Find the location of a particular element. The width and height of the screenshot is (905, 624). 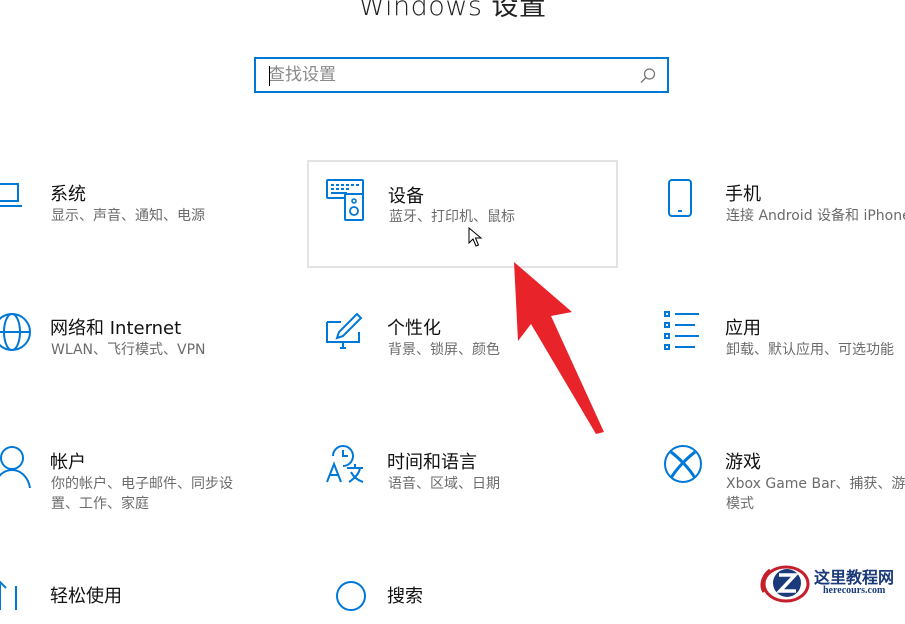

tile-time-language: 时间和语言 语音、区域、日期 is located at coordinates (457, 480).